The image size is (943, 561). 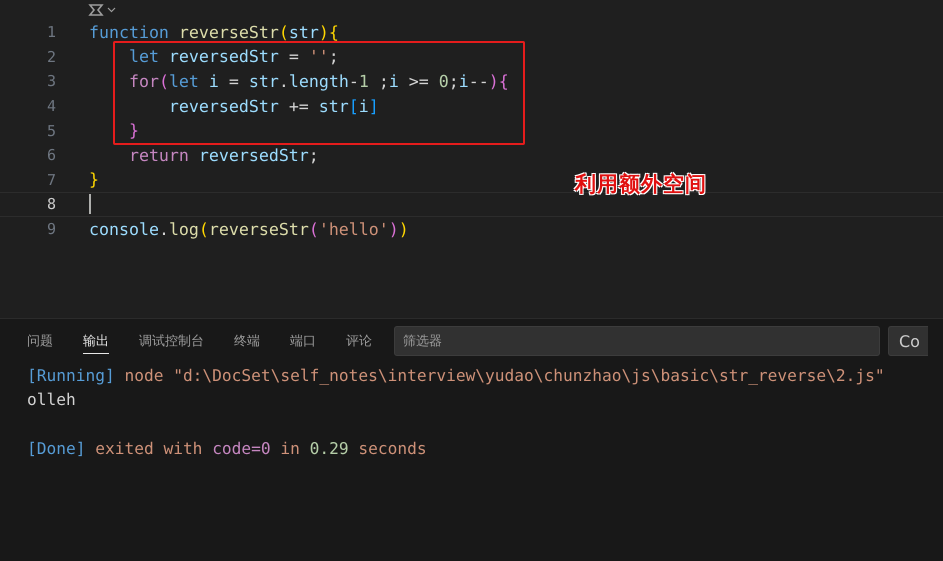 What do you see at coordinates (504, 375) in the screenshot?
I see `output-text: node "d:\DocSet\self_notes\interview\yudao\chunzhao\js\basic\str_reverse\2.js"` at bounding box center [504, 375].